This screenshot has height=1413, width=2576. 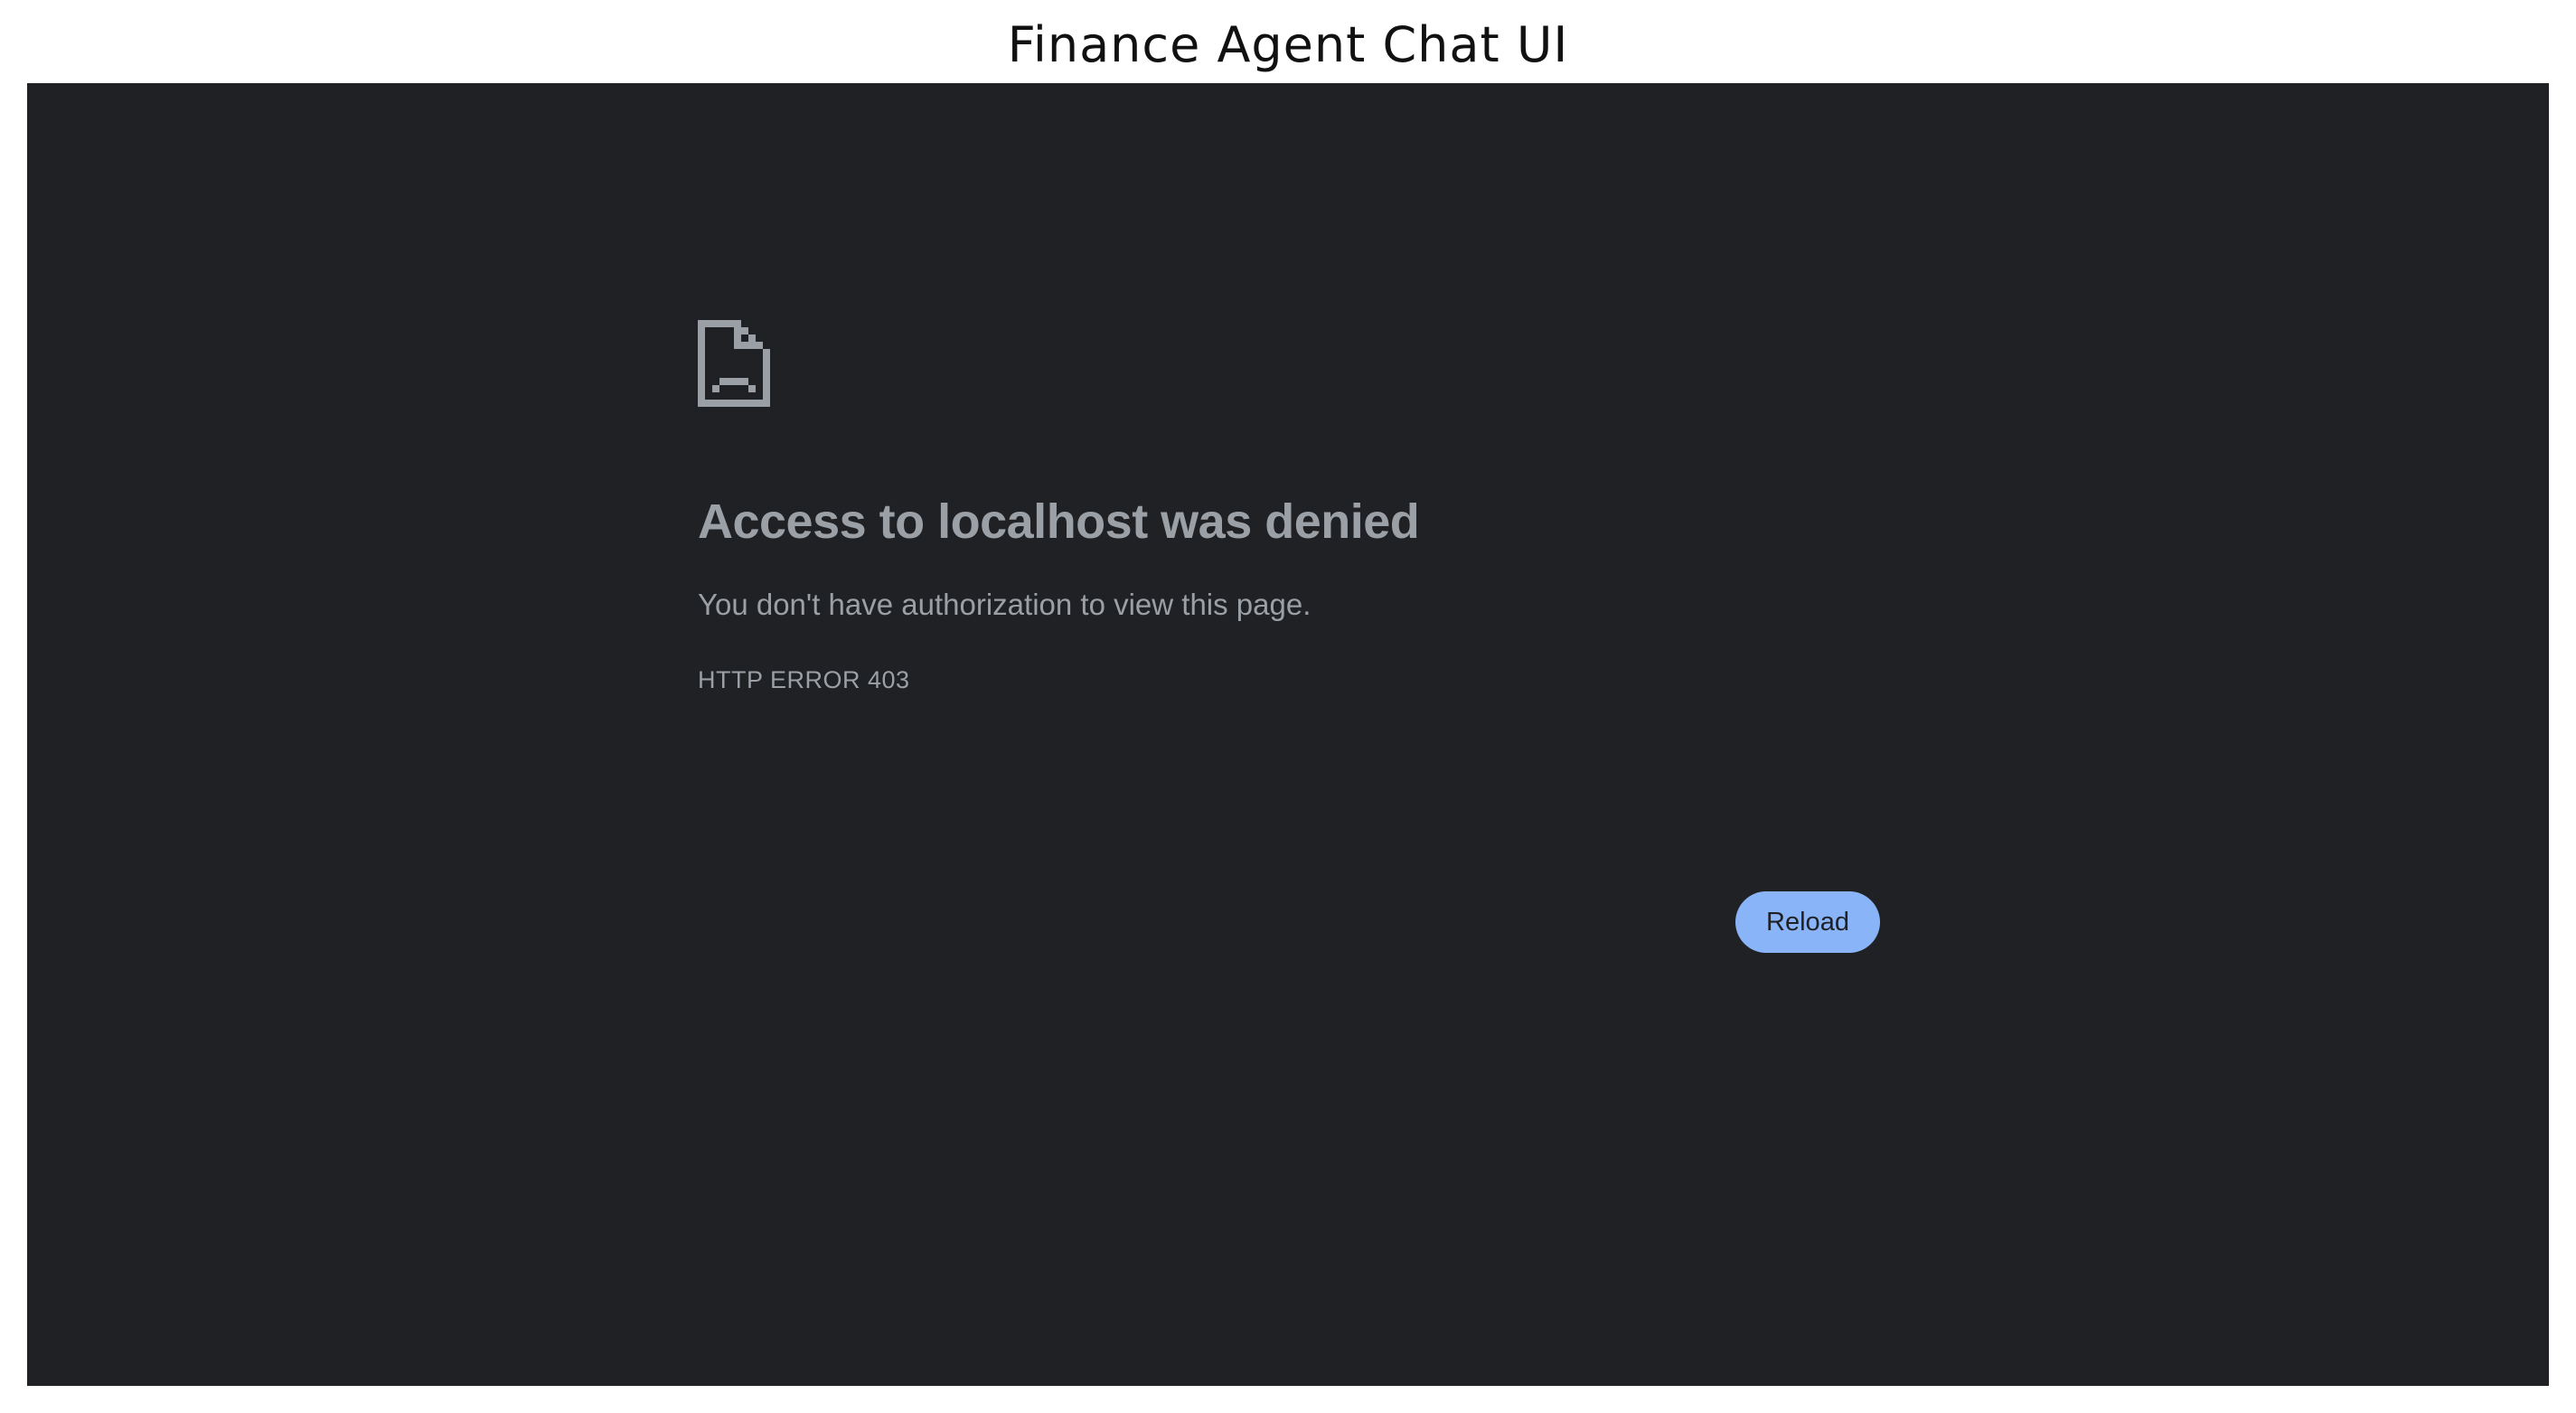 What do you see at coordinates (1288, 44) in the screenshot?
I see `window-title: Finance Agent Chat UI` at bounding box center [1288, 44].